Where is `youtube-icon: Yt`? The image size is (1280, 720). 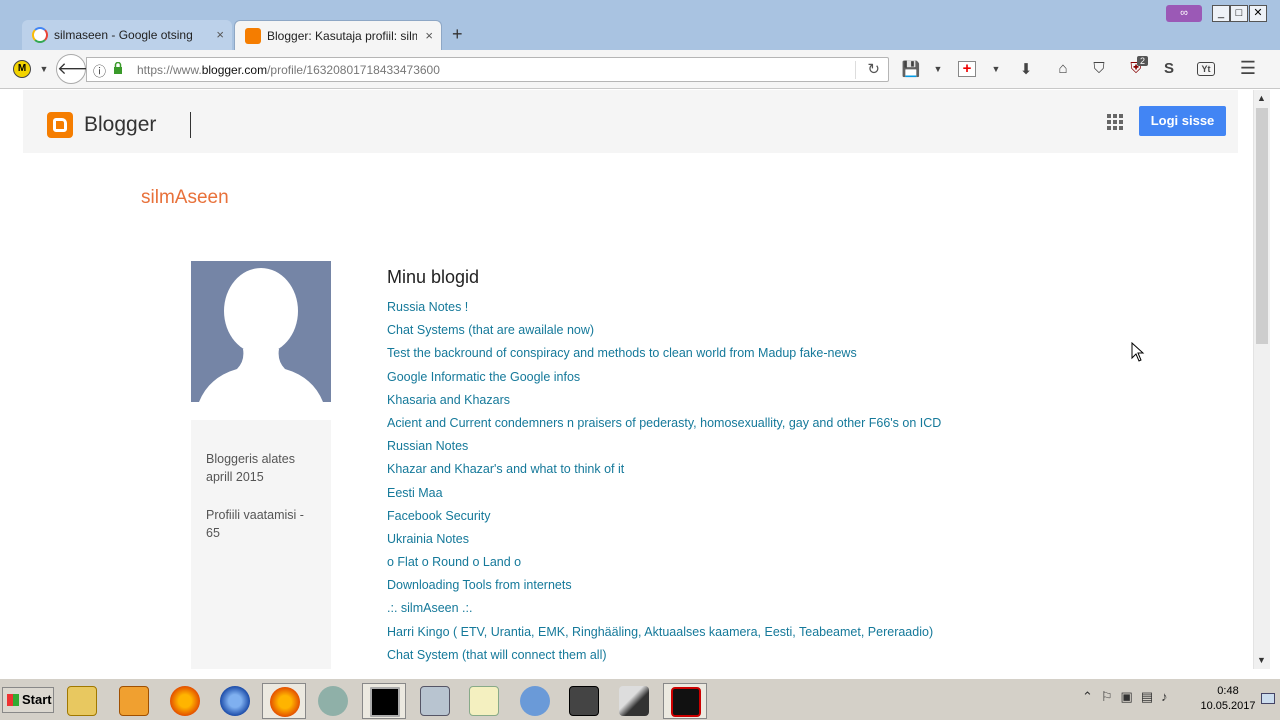 youtube-icon: Yt is located at coordinates (1206, 69).